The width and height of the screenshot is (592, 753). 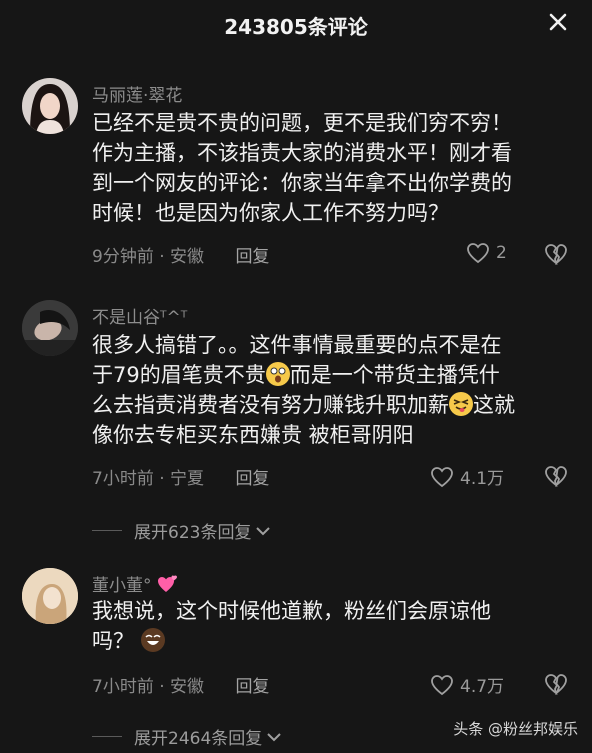 What do you see at coordinates (277, 374) in the screenshot?
I see `shocked-emoji-icon` at bounding box center [277, 374].